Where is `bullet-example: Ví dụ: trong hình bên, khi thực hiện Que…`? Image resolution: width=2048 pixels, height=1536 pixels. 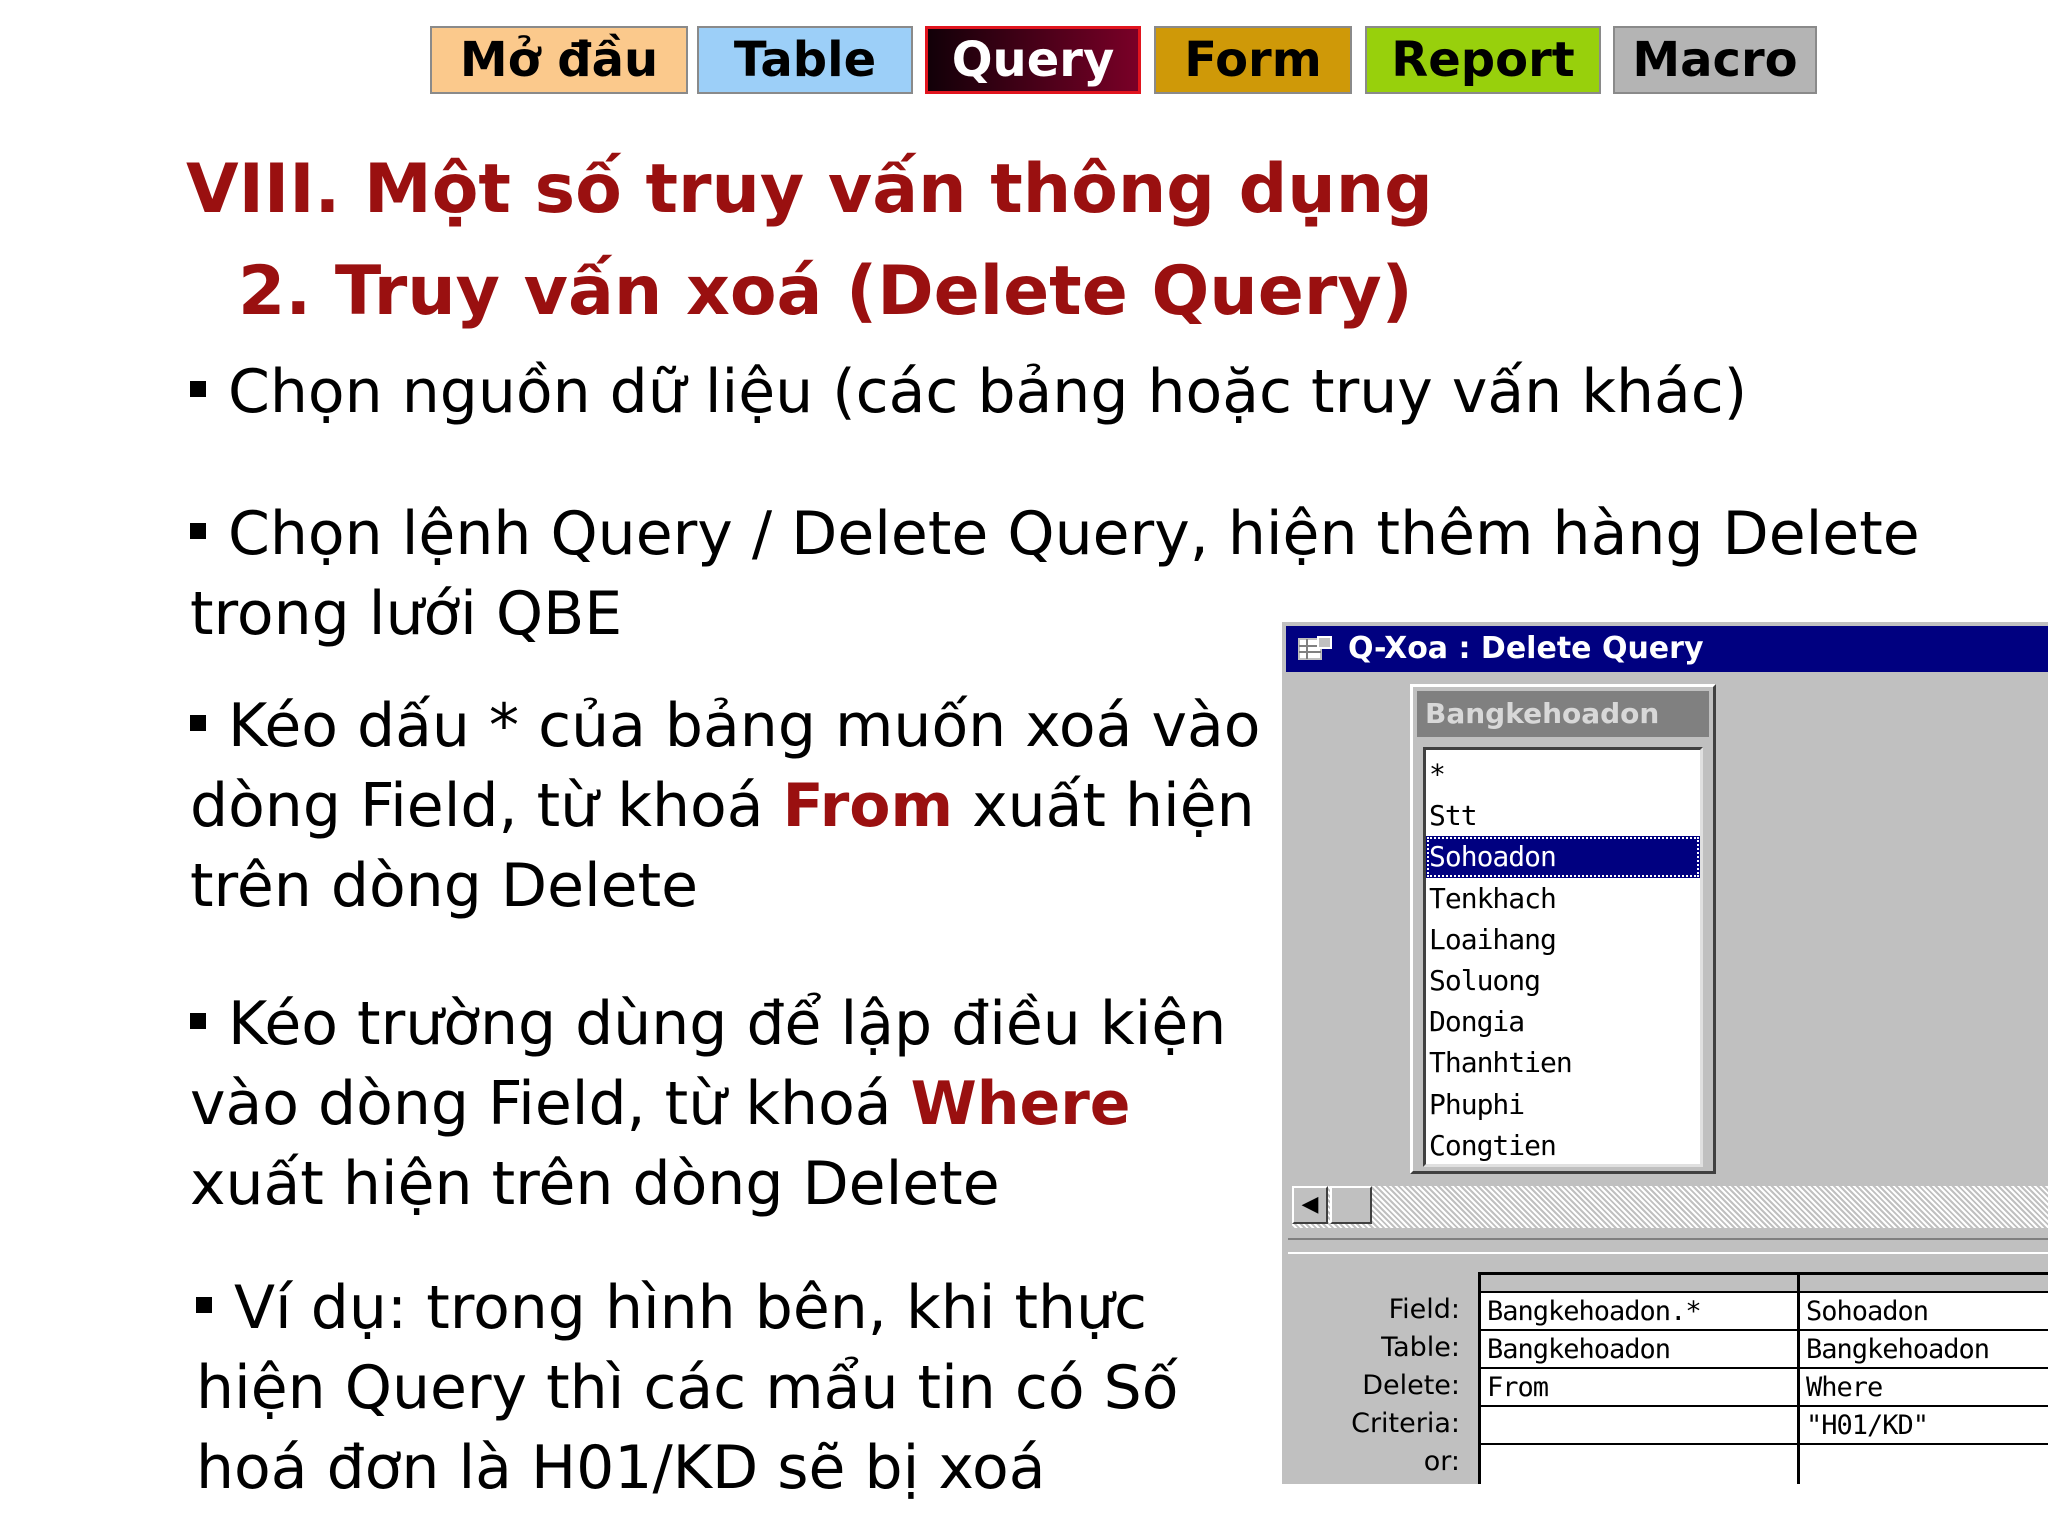 bullet-example: Ví dụ: trong hình bên, khi thực hiện Que… is located at coordinates (741, 1388).